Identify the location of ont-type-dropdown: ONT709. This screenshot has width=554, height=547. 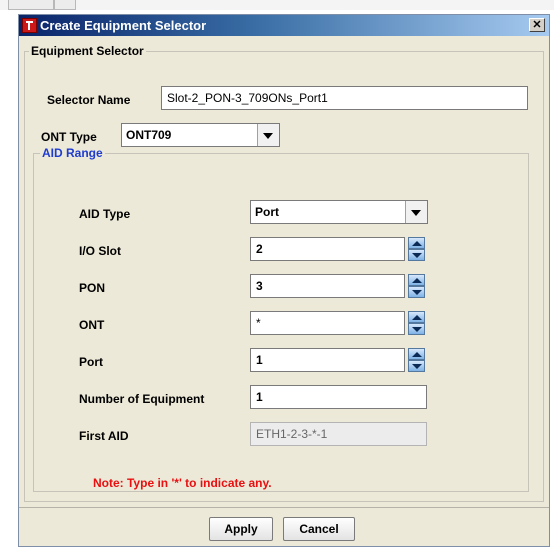
(200, 135).